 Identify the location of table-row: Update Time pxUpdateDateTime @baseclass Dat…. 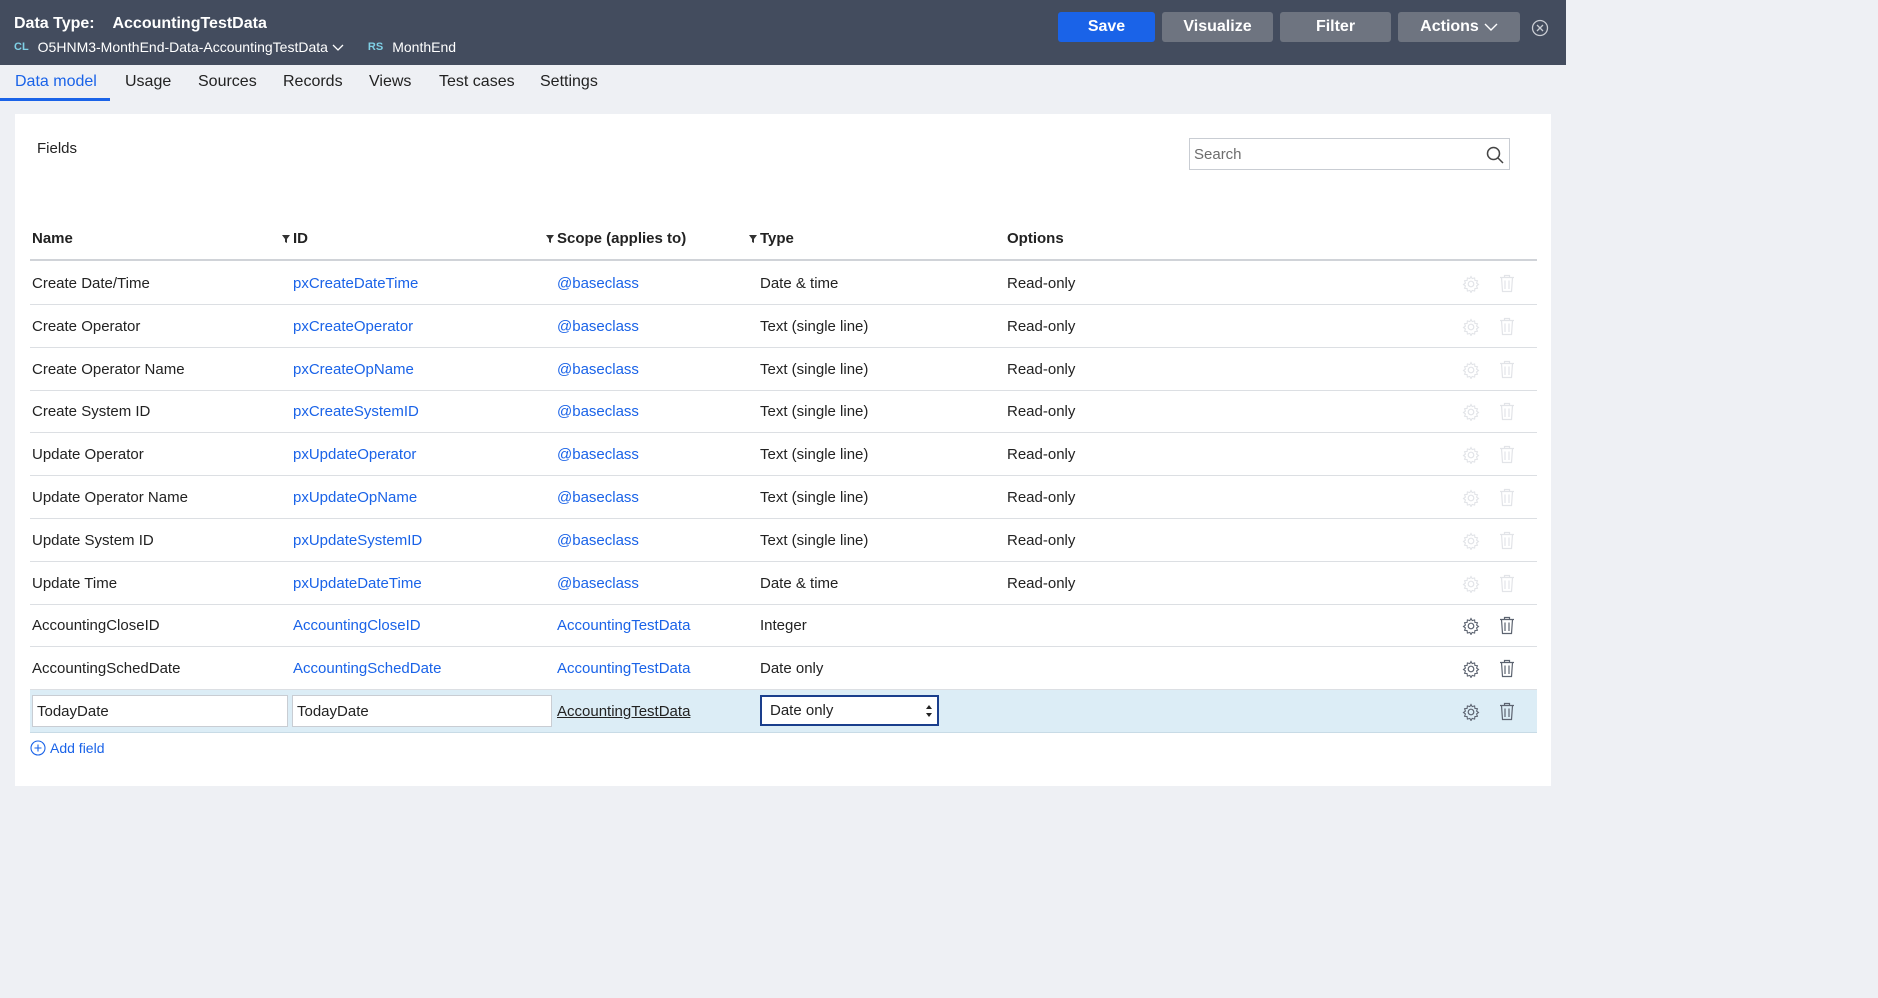
(783, 583).